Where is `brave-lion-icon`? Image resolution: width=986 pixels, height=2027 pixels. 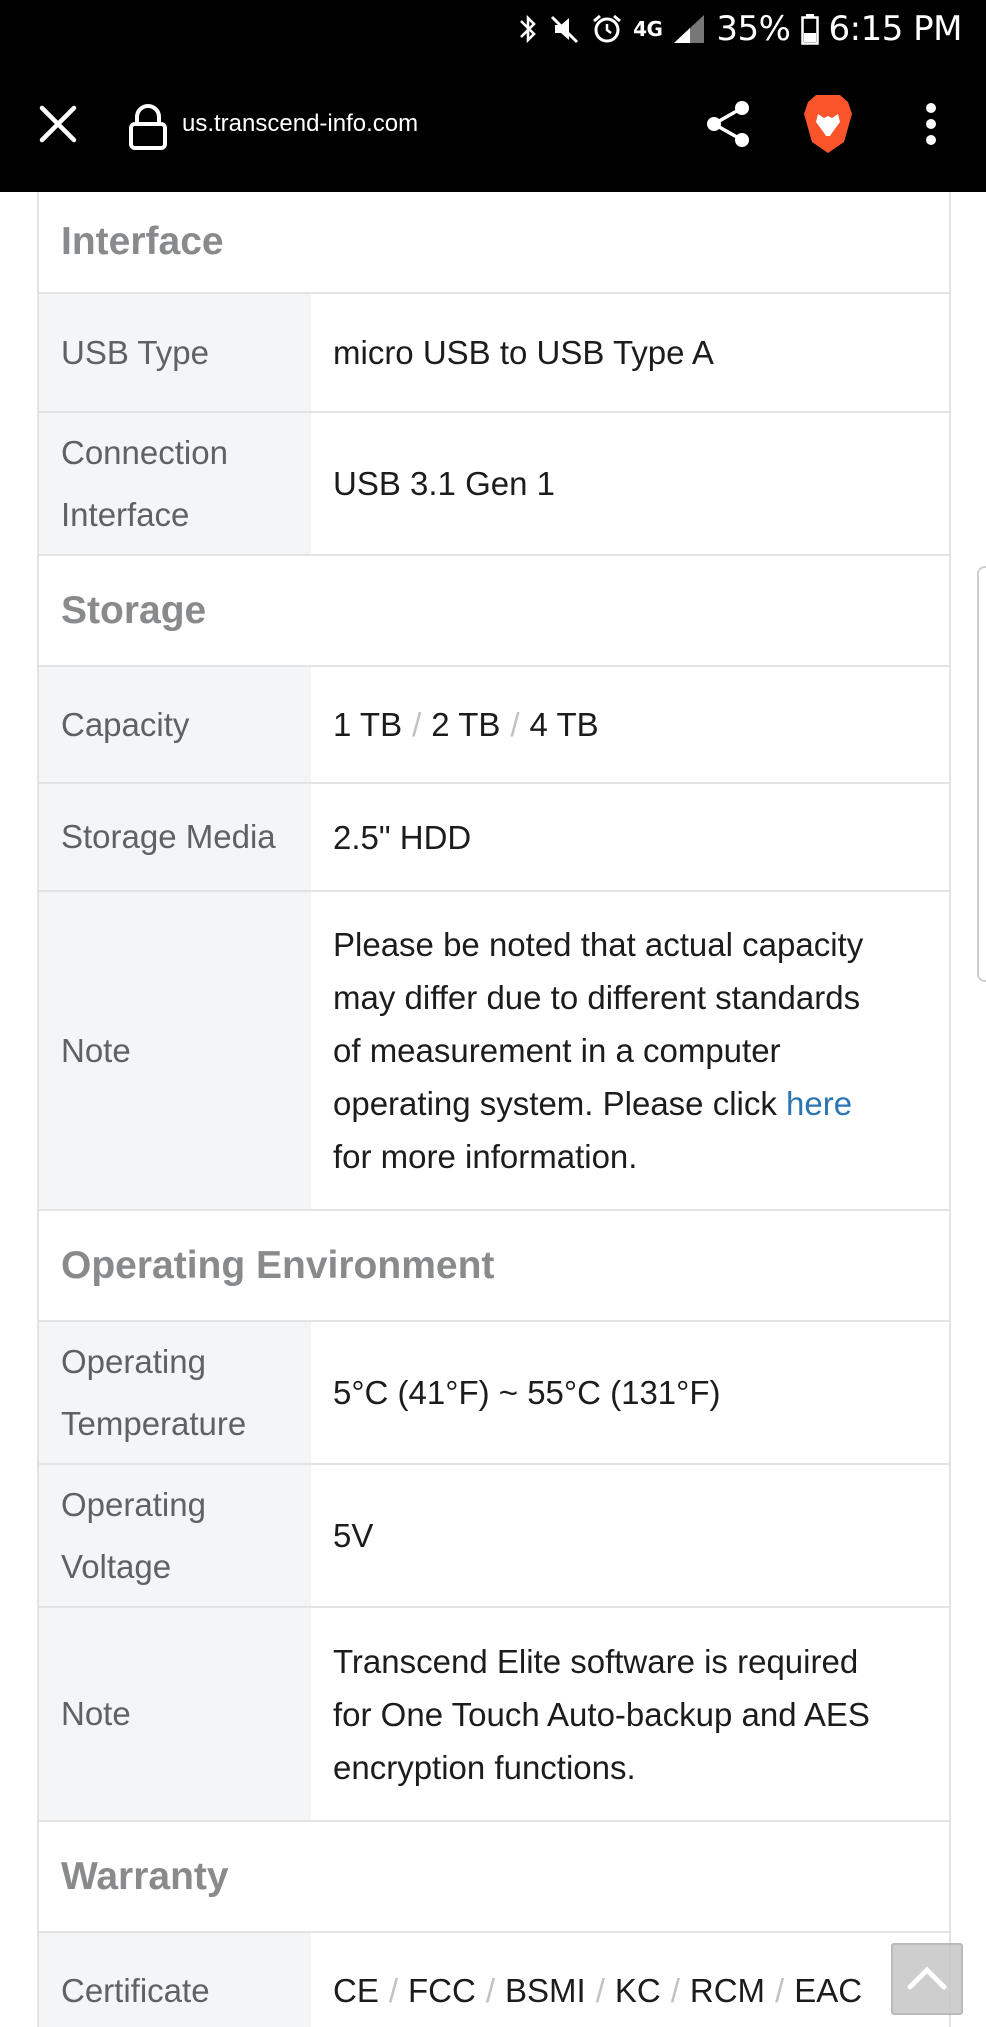
brave-lion-icon is located at coordinates (828, 124).